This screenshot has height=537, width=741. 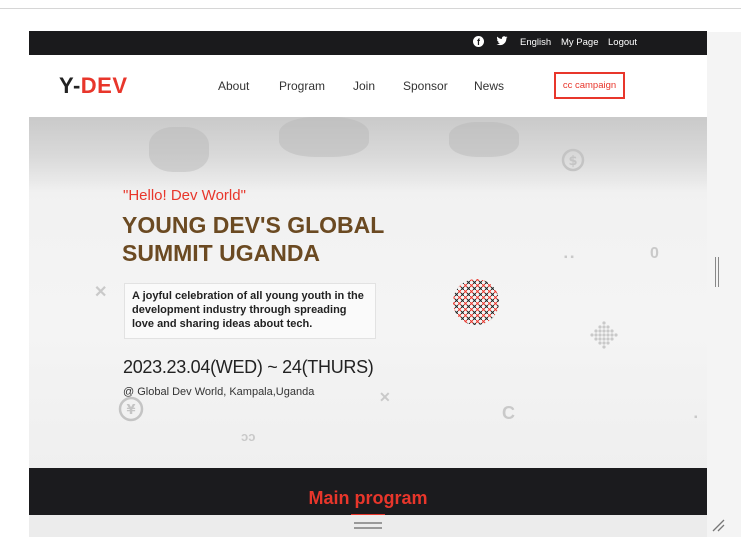 I want to click on dotted-diamond-icon, so click(x=604, y=335).